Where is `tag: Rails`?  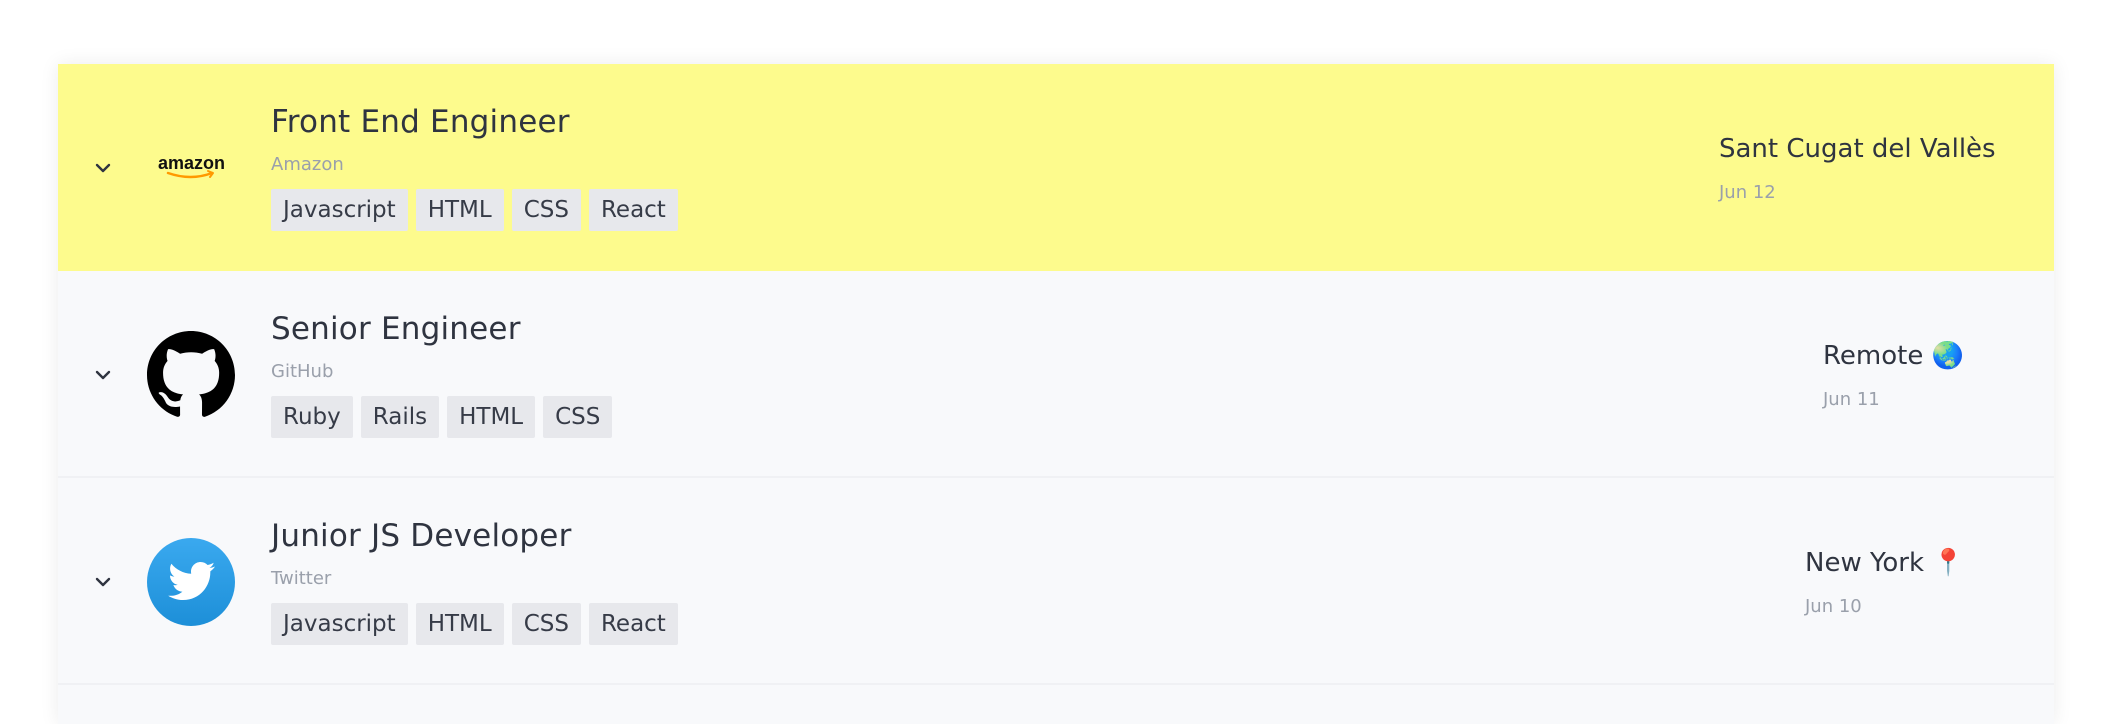
tag: Rails is located at coordinates (400, 417).